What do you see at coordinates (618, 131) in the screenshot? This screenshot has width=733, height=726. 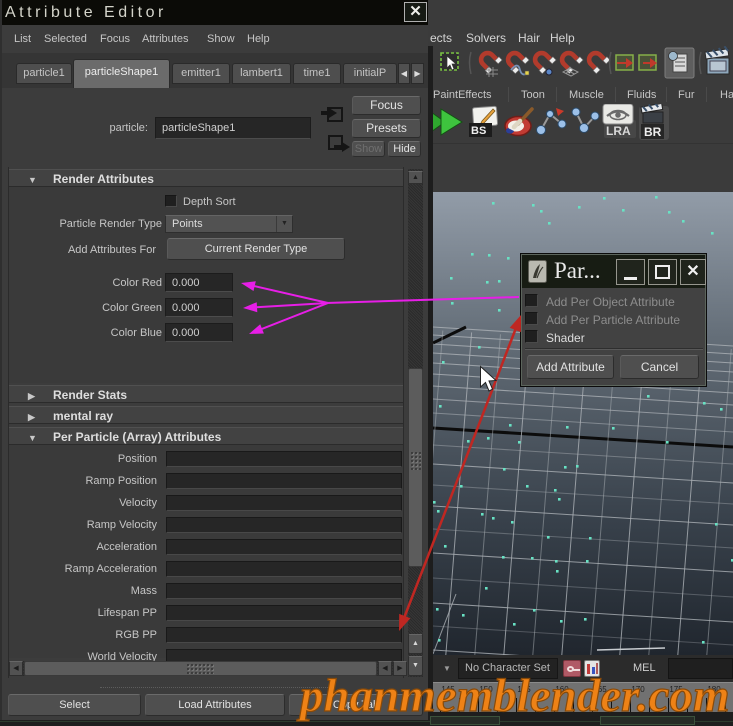 I see `svg-text: LRA` at bounding box center [618, 131].